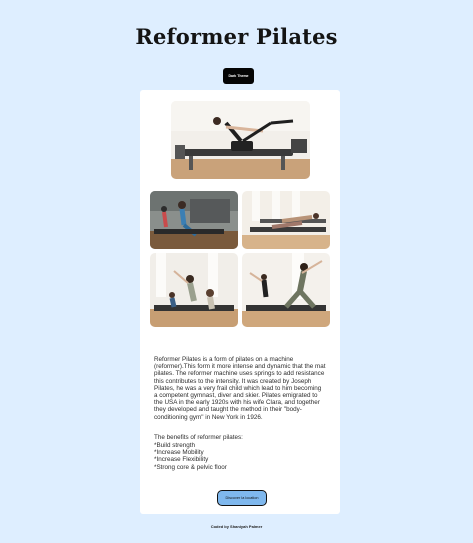 Image resolution: width=473 pixels, height=543 pixels. I want to click on benefit-item: *Build strength, so click(174, 445).